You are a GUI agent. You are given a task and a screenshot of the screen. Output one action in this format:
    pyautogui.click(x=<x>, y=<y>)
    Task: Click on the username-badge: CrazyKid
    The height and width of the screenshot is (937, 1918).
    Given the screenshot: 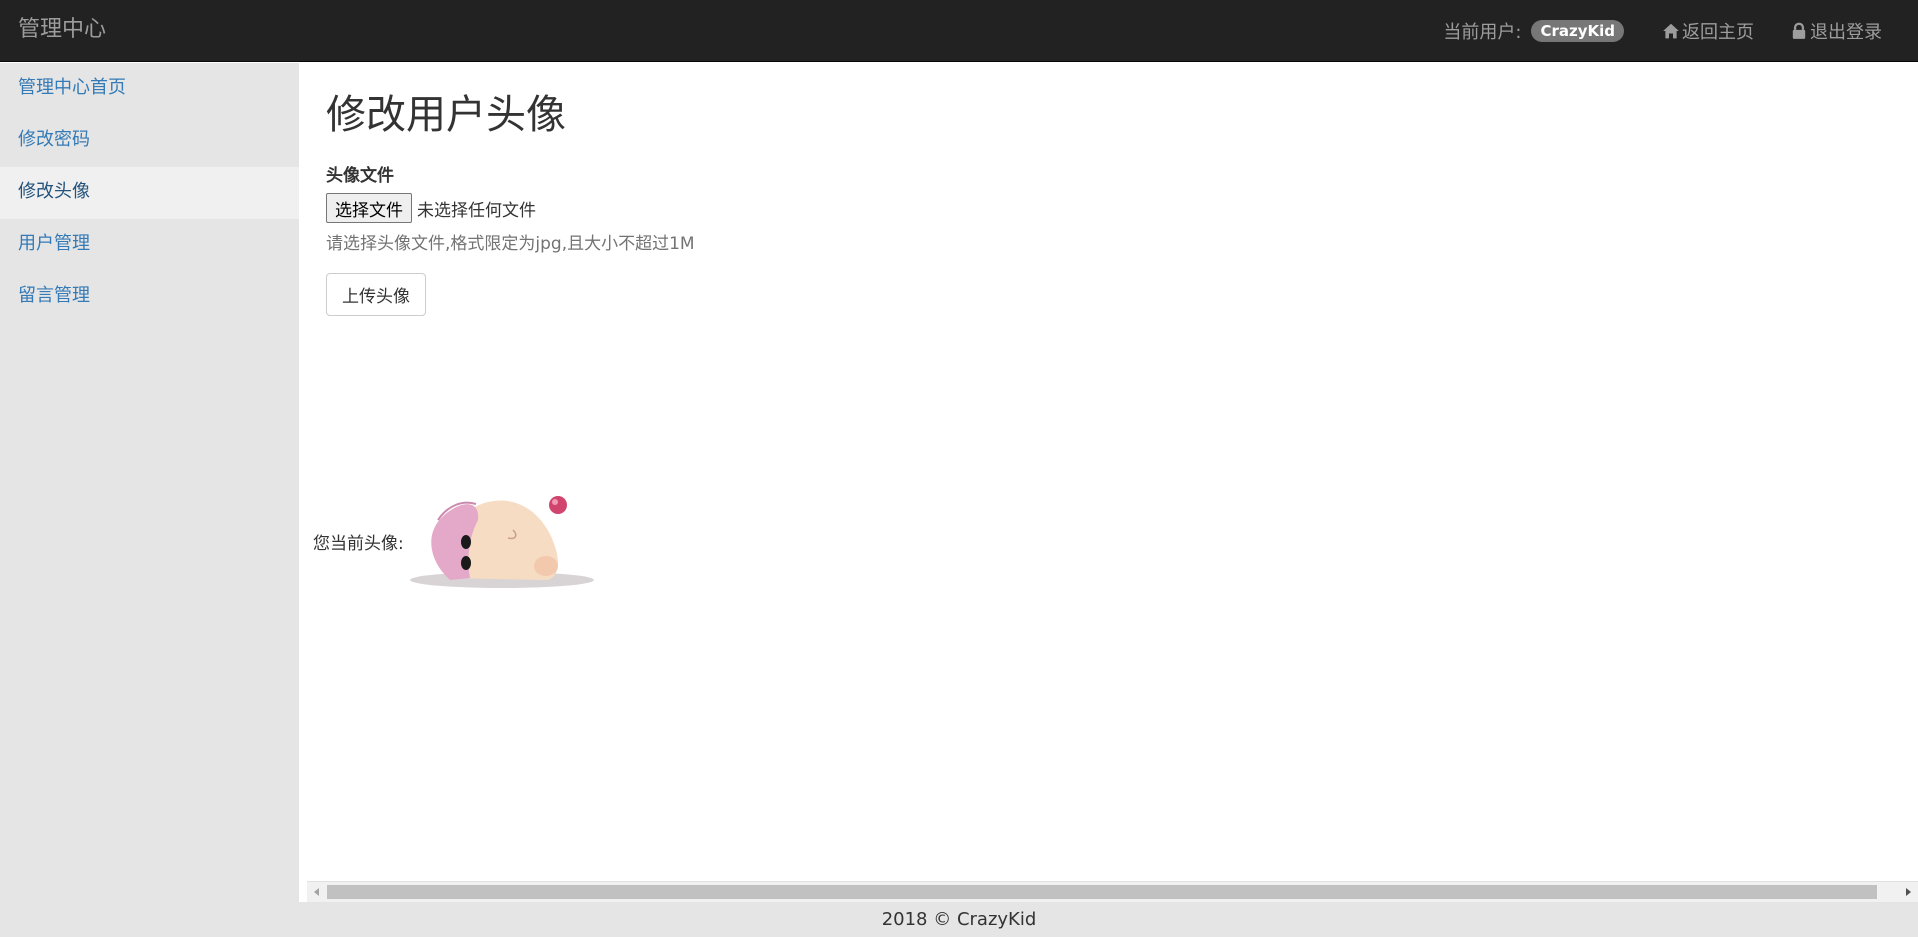 What is the action you would take?
    pyautogui.click(x=1577, y=31)
    